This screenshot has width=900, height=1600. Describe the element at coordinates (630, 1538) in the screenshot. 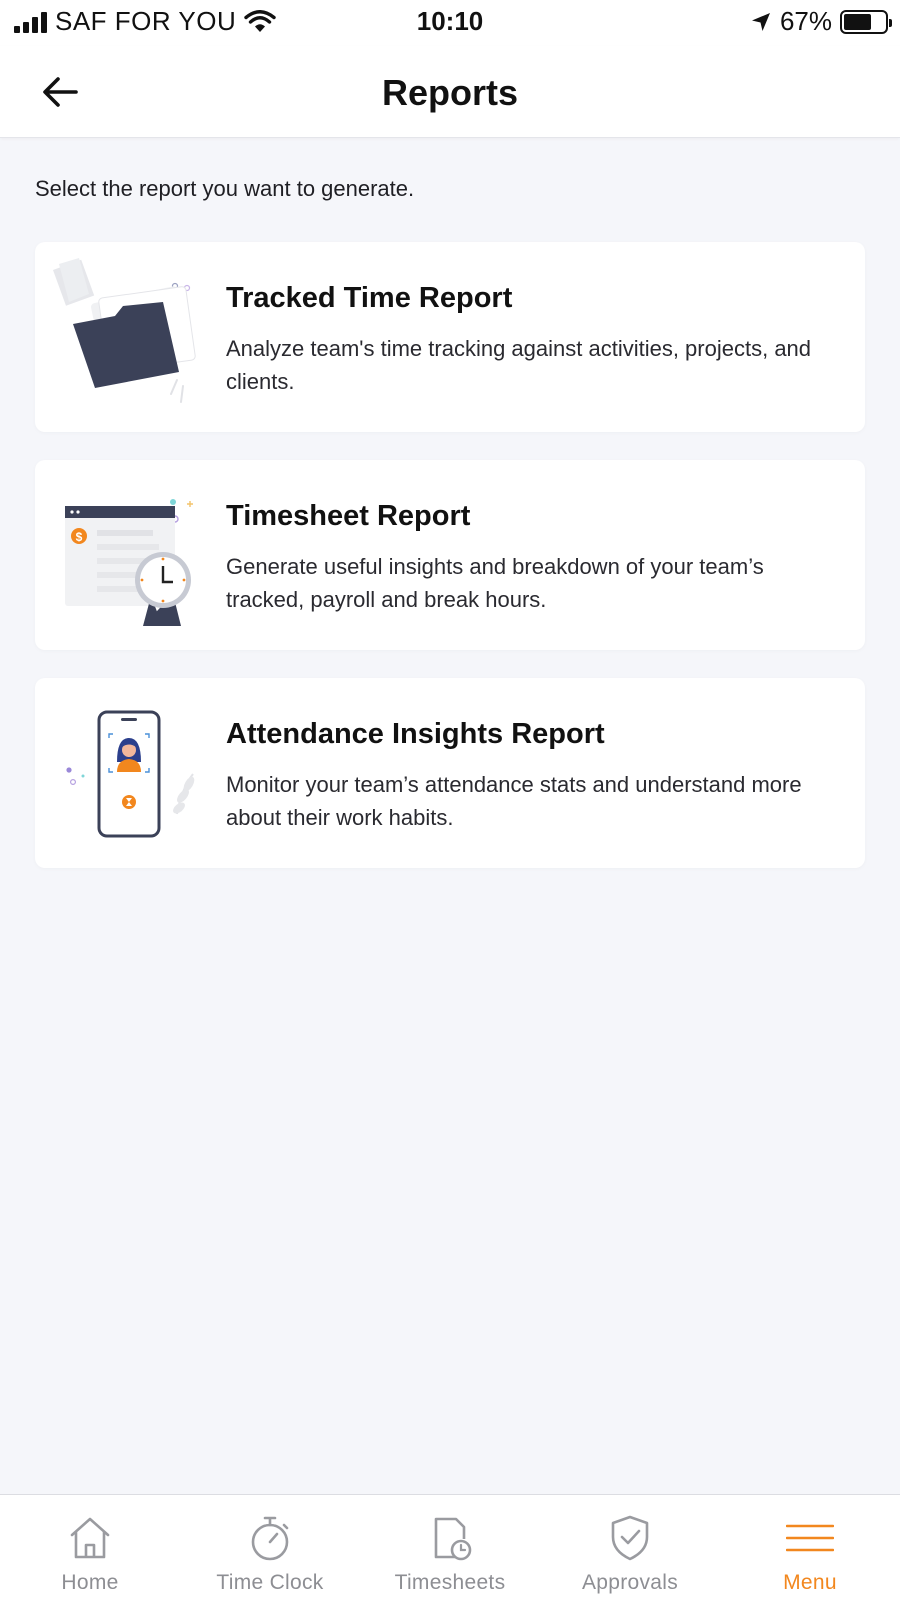

I see `shield-check-icon` at that location.